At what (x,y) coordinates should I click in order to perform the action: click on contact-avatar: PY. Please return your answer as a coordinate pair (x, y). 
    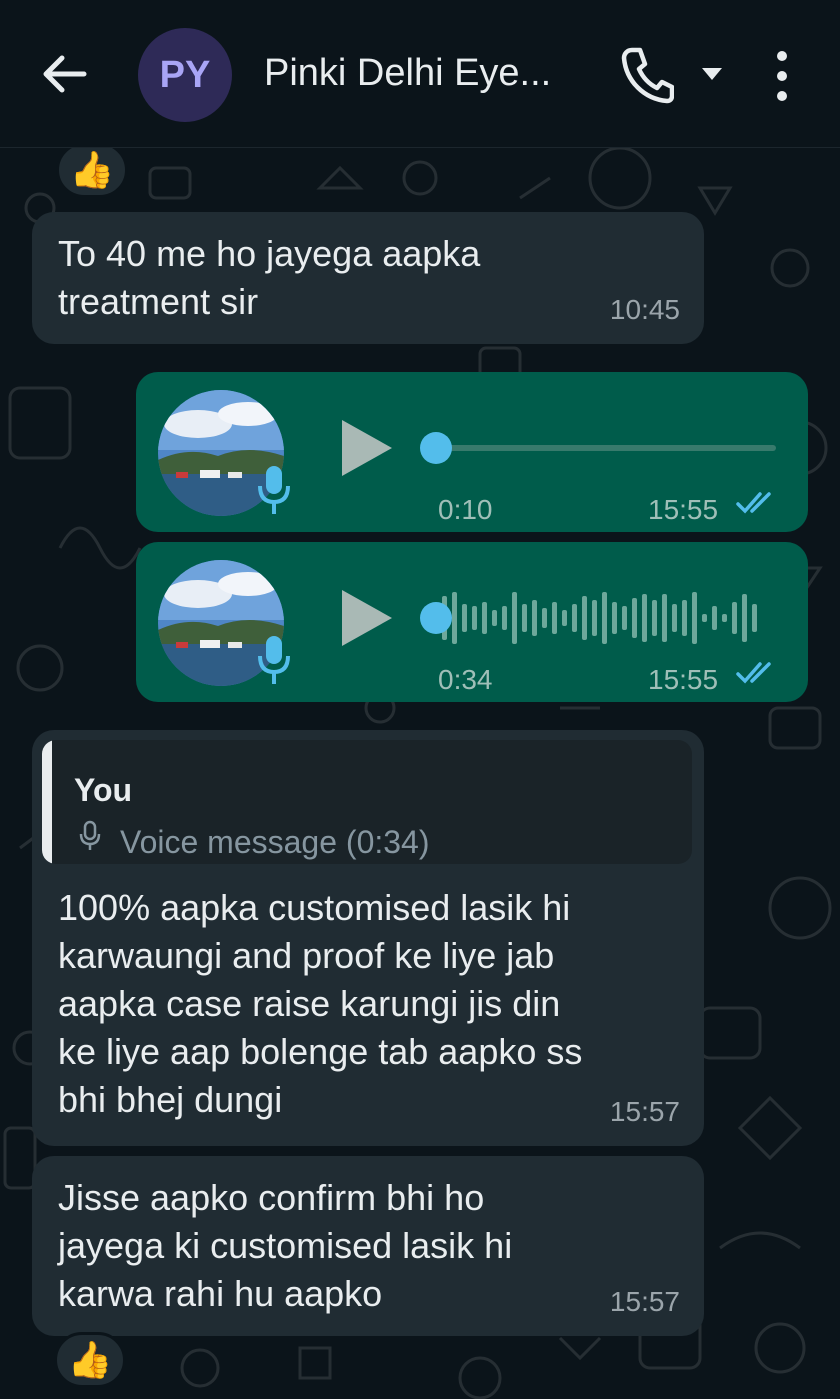
    Looking at the image, I should click on (185, 75).